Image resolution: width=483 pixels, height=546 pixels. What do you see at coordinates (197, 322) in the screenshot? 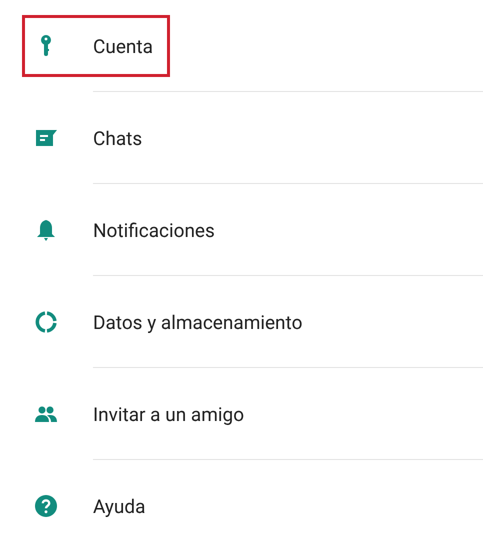
I see `settings-label: Datos y almacenamiento` at bounding box center [197, 322].